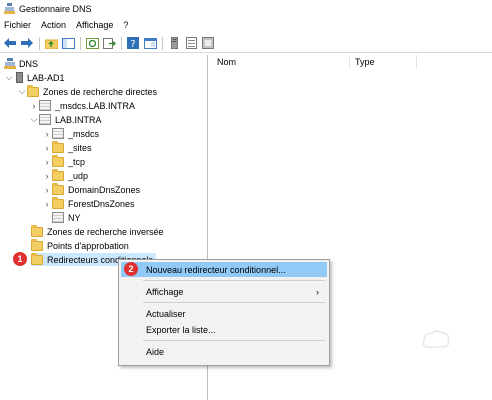 The height and width of the screenshot is (400, 492). What do you see at coordinates (246, 24) in the screenshot?
I see `menu-bar: Fichier Action Affichage ?` at bounding box center [246, 24].